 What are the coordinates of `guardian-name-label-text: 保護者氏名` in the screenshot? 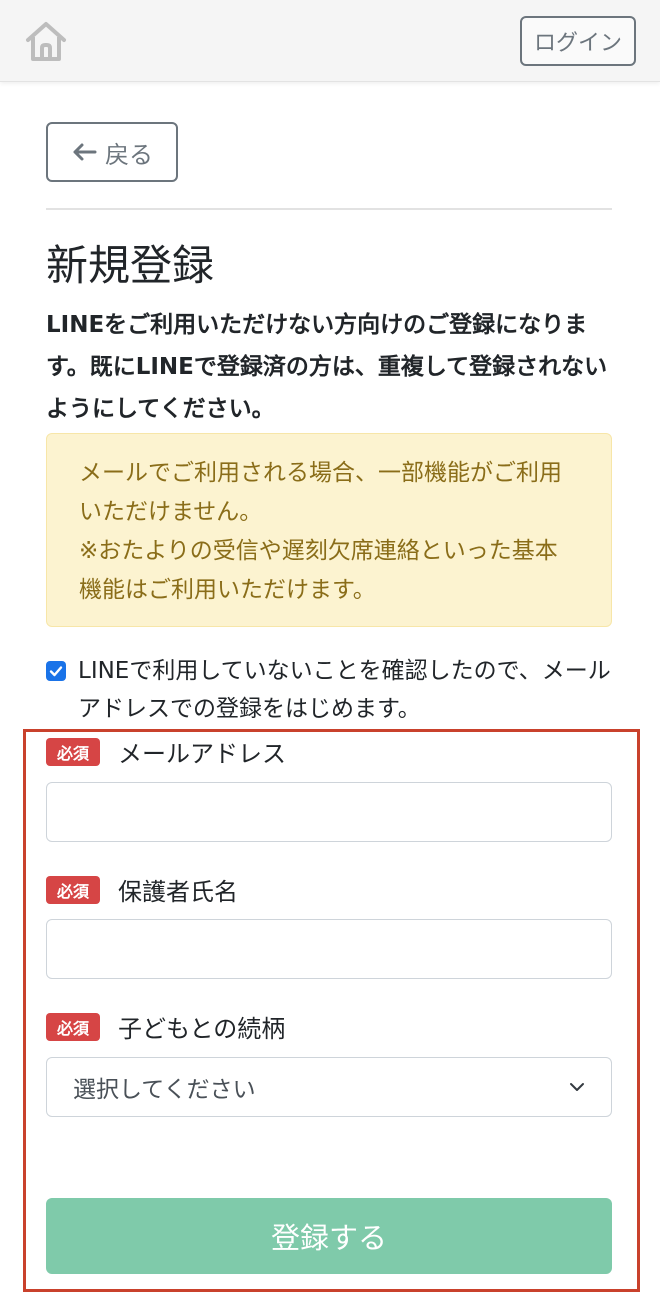 It's located at (178, 892).